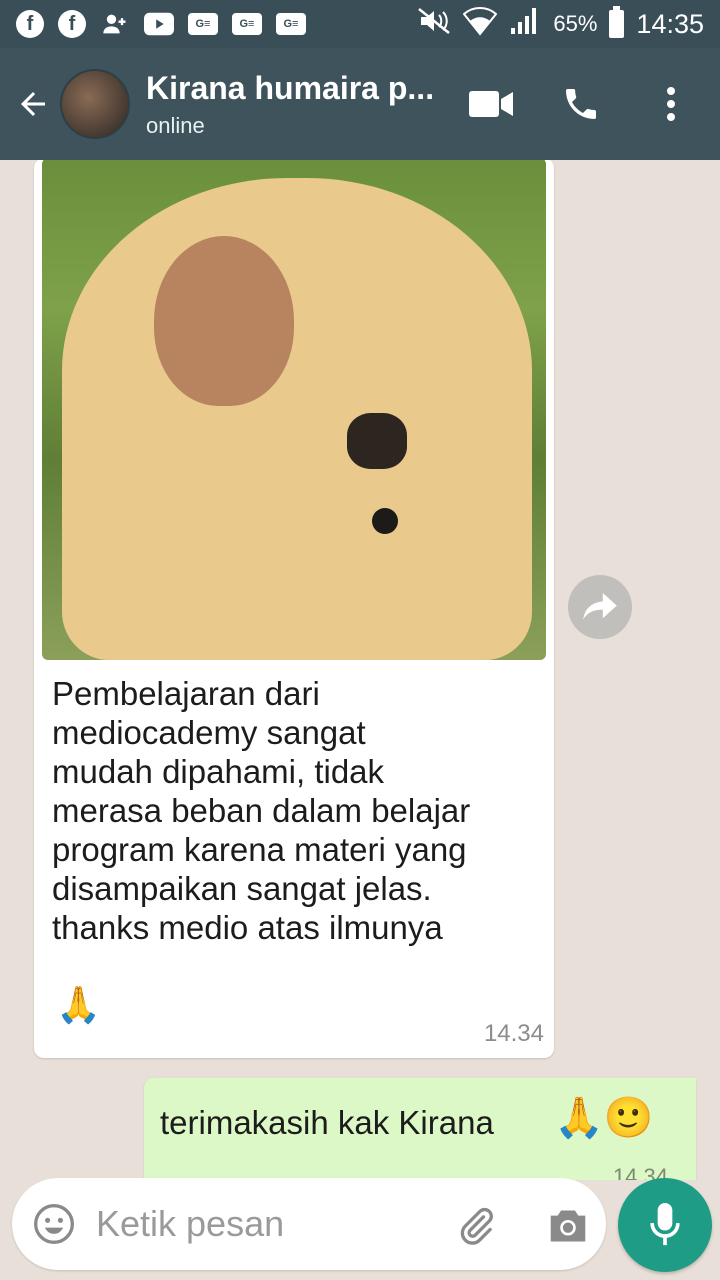  I want to click on voice-call-button, so click(581, 104).